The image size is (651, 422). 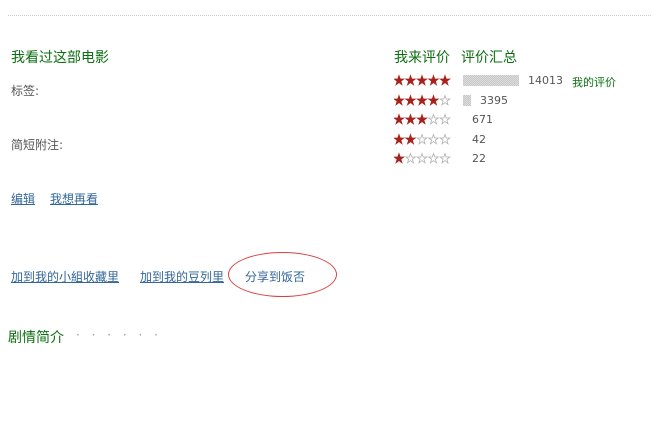 I want to click on rating-count-5: 14013, so click(x=545, y=80).